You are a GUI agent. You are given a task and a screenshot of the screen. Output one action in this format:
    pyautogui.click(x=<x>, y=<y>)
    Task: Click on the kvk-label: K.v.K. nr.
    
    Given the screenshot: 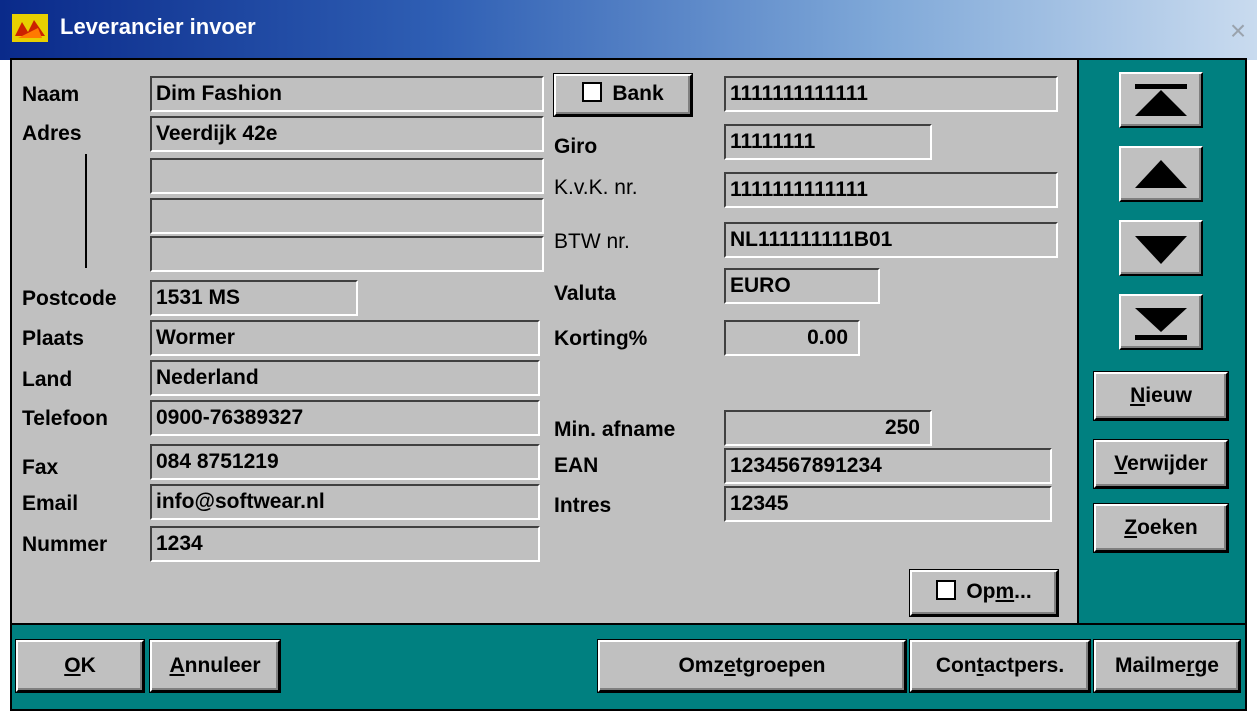 What is the action you would take?
    pyautogui.click(x=596, y=187)
    